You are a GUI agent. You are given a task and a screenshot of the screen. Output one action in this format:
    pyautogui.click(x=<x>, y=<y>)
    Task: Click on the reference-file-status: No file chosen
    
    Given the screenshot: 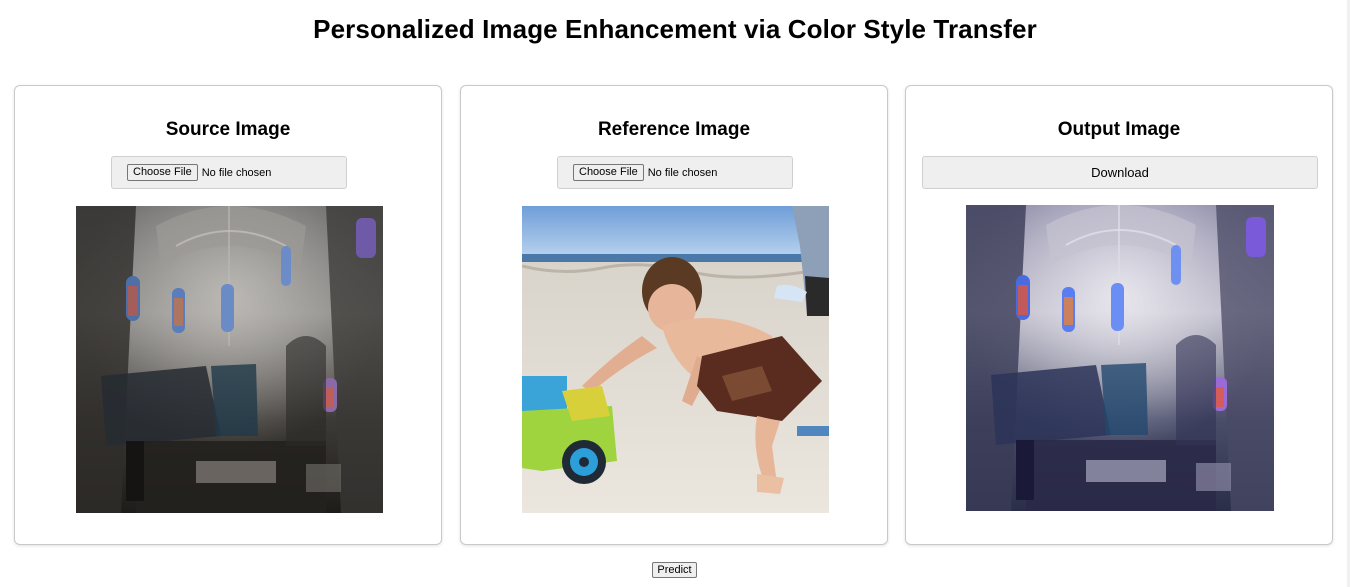 What is the action you would take?
    pyautogui.click(x=682, y=172)
    